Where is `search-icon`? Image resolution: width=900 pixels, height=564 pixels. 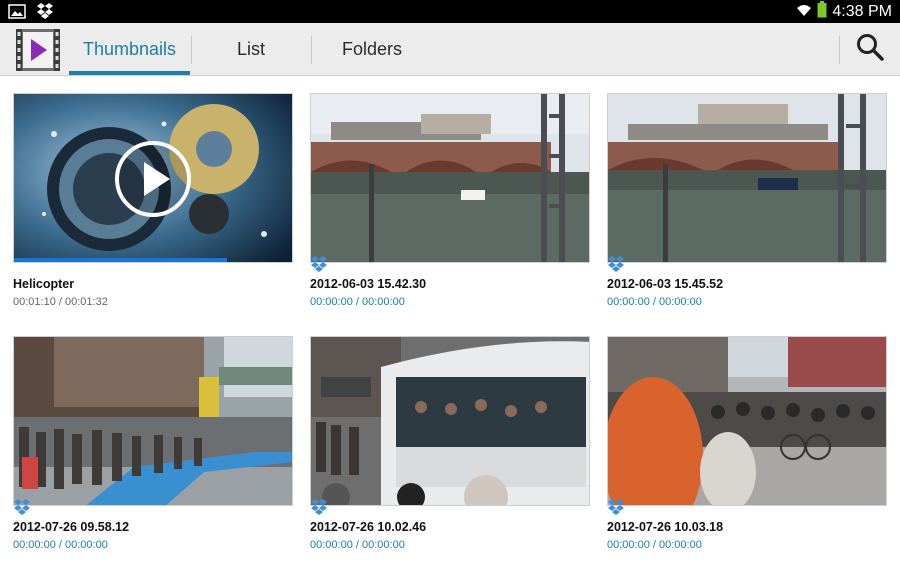
search-icon is located at coordinates (870, 49).